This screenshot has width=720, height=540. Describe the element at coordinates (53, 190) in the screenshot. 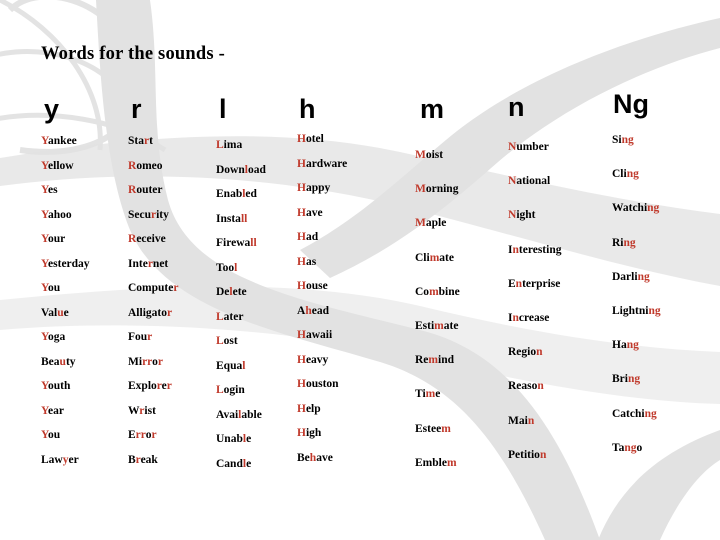

I see `word-text: es` at that location.